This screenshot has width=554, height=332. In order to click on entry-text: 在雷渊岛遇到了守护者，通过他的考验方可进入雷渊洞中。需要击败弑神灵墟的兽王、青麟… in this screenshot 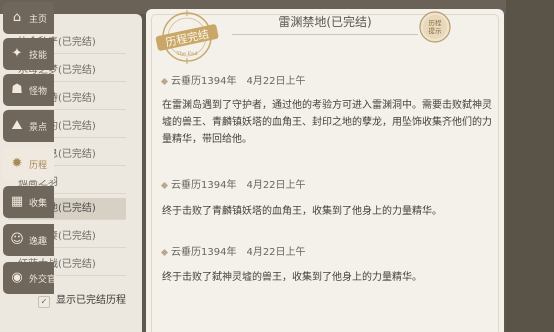, I will do `click(327, 122)`.